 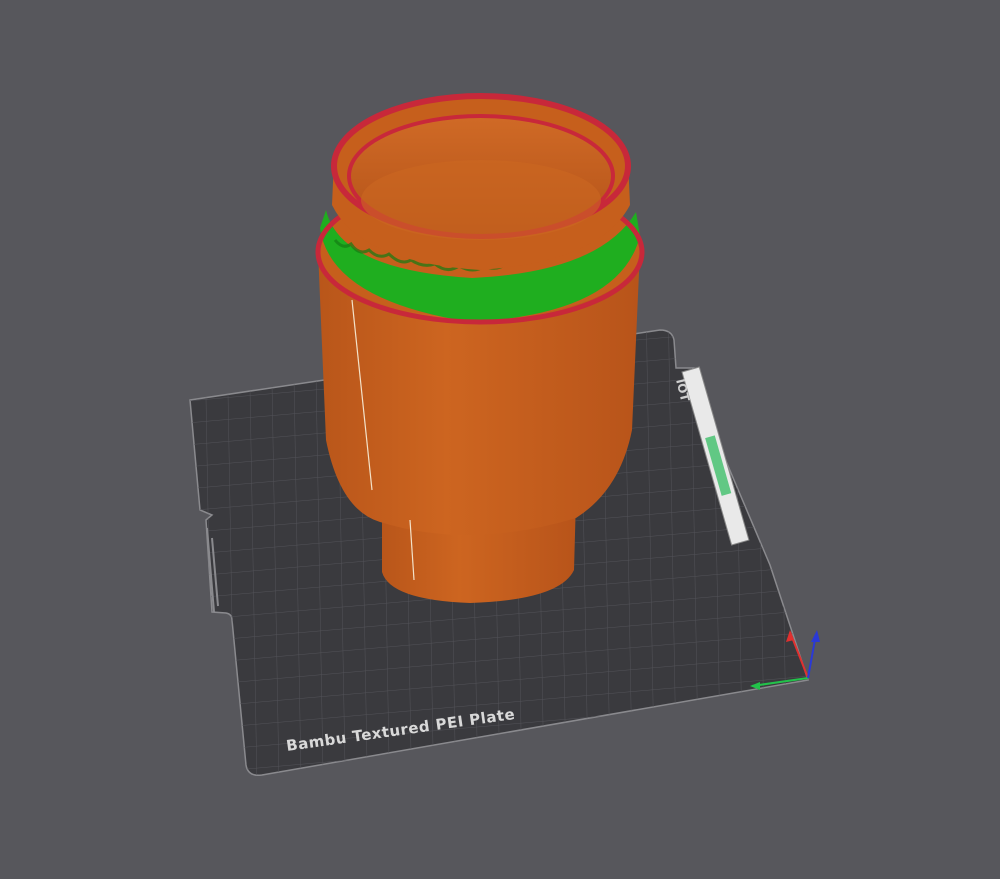 I want to click on cup-inner-floor-shade, so click(x=481, y=200).